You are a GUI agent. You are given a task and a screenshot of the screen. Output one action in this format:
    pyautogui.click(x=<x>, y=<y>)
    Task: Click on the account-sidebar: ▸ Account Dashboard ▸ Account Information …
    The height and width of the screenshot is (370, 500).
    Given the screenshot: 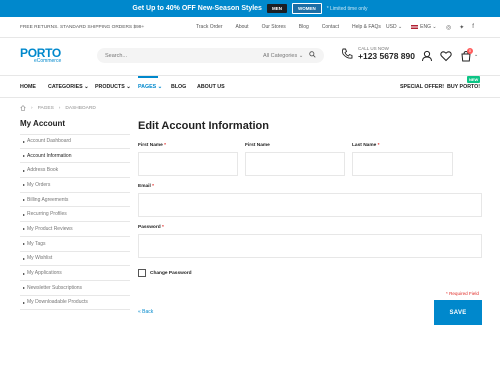 What is the action you would take?
    pyautogui.click(x=75, y=222)
    